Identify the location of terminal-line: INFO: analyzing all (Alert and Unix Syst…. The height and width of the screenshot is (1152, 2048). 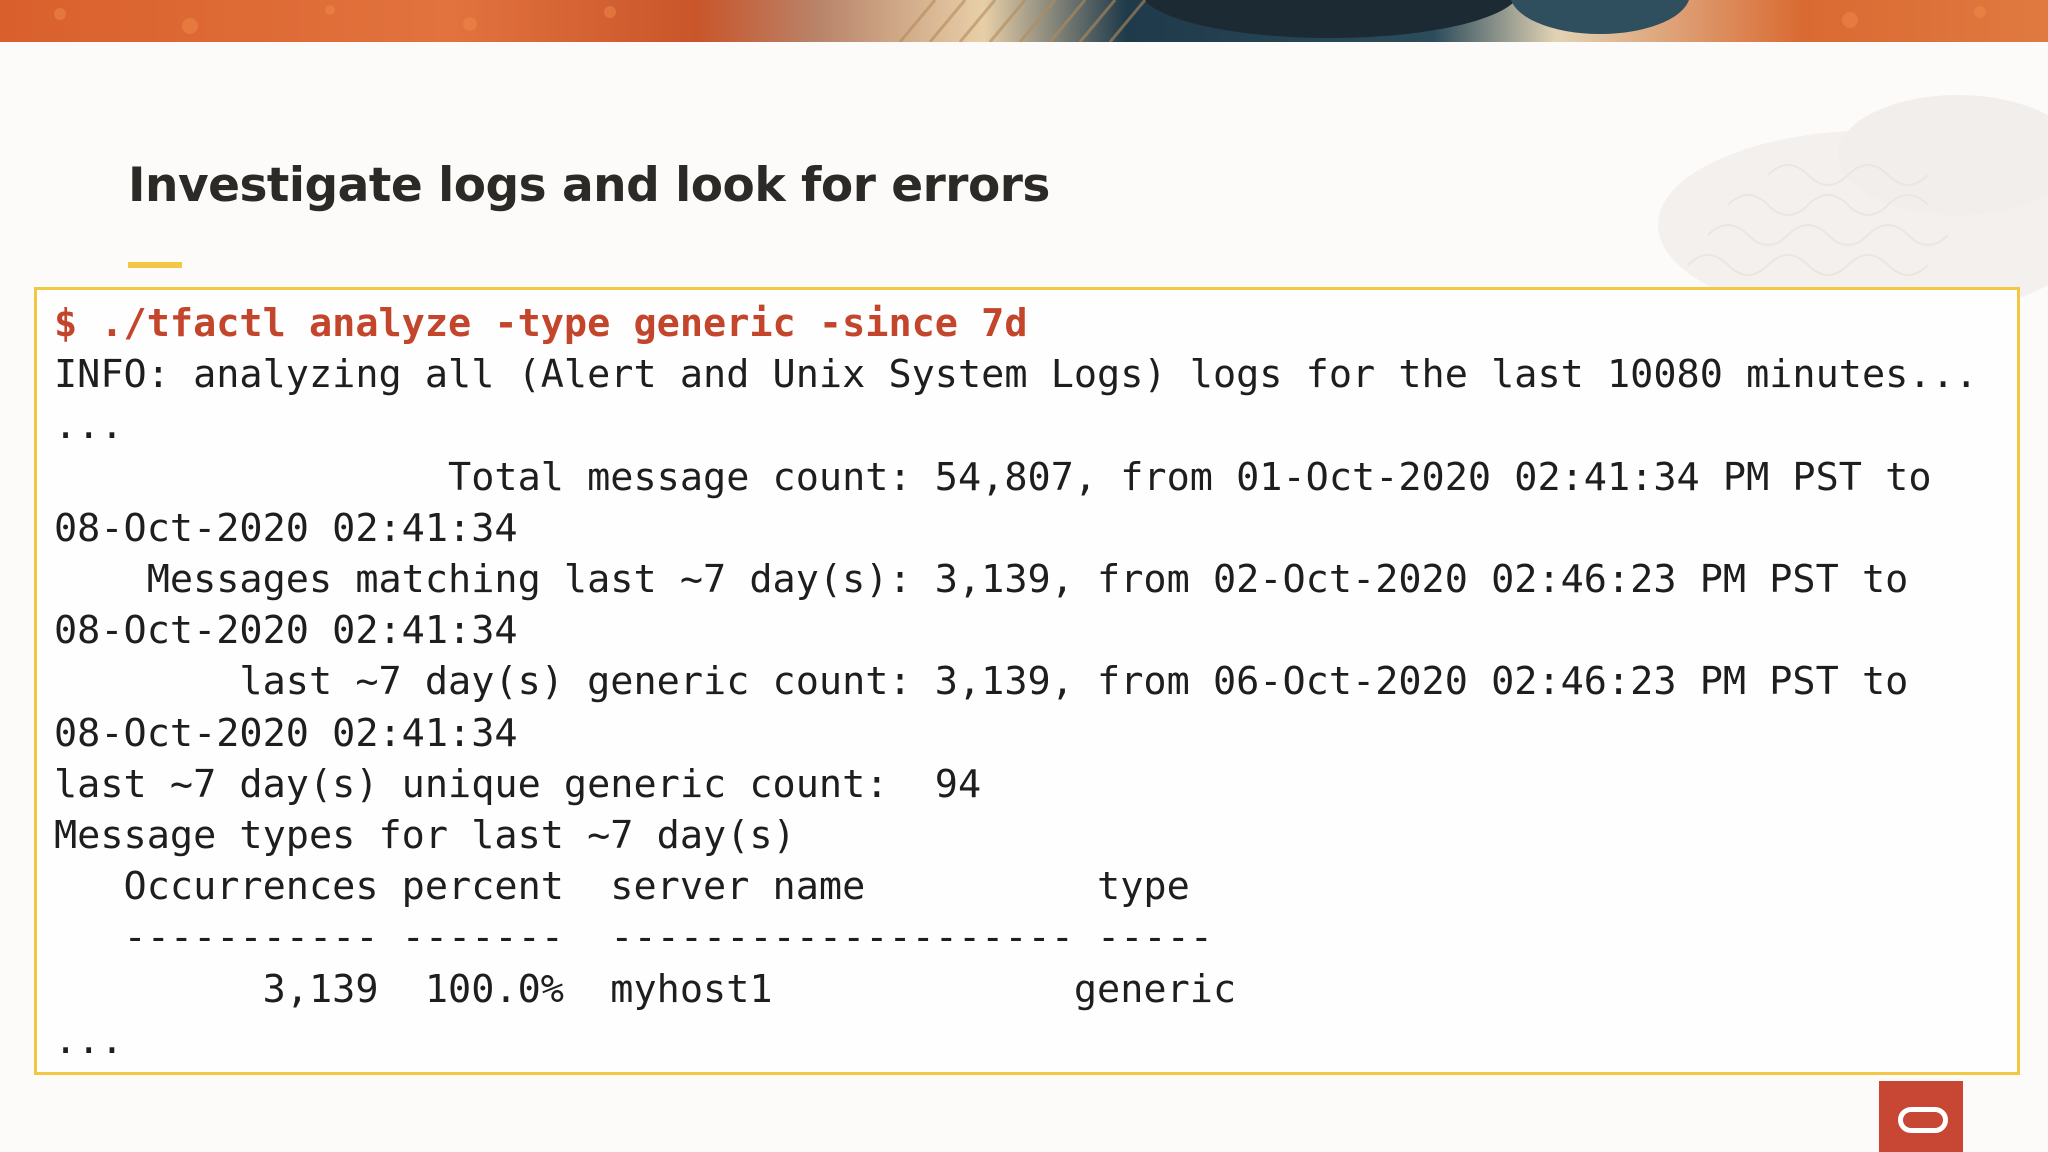
(1016, 375).